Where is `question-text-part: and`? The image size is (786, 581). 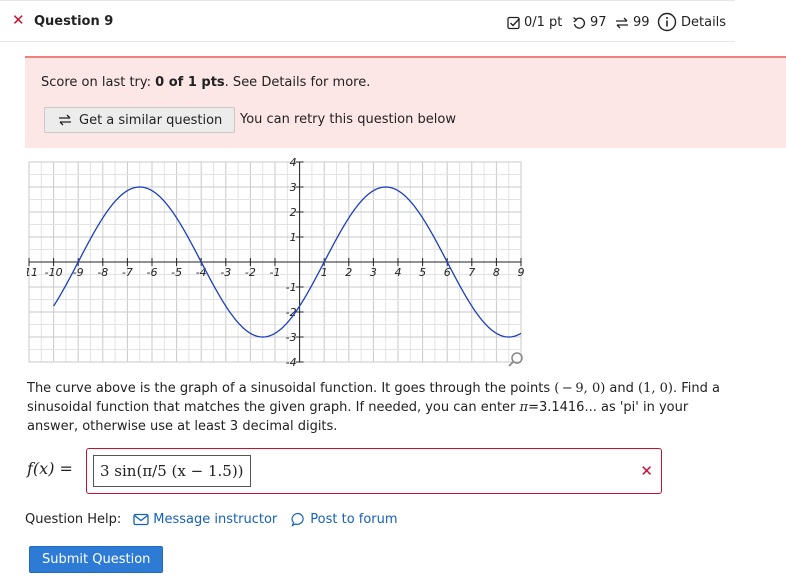
question-text-part: and is located at coordinates (622, 388).